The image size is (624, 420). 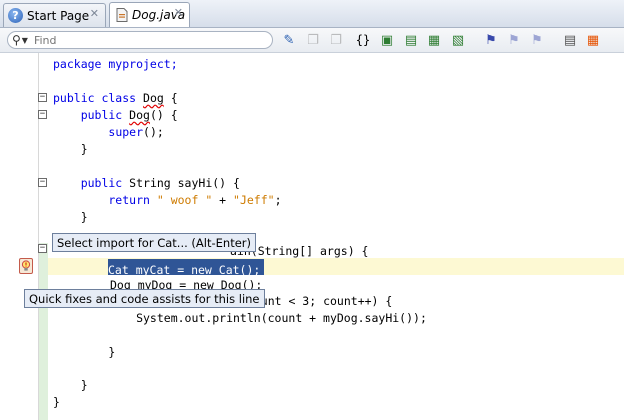 I want to click on code-text: super, so click(x=126, y=132).